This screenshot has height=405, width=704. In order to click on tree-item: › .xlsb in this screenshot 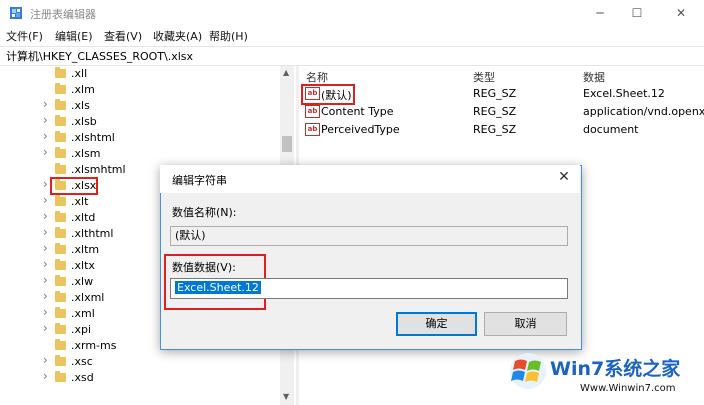, I will do `click(140, 121)`.